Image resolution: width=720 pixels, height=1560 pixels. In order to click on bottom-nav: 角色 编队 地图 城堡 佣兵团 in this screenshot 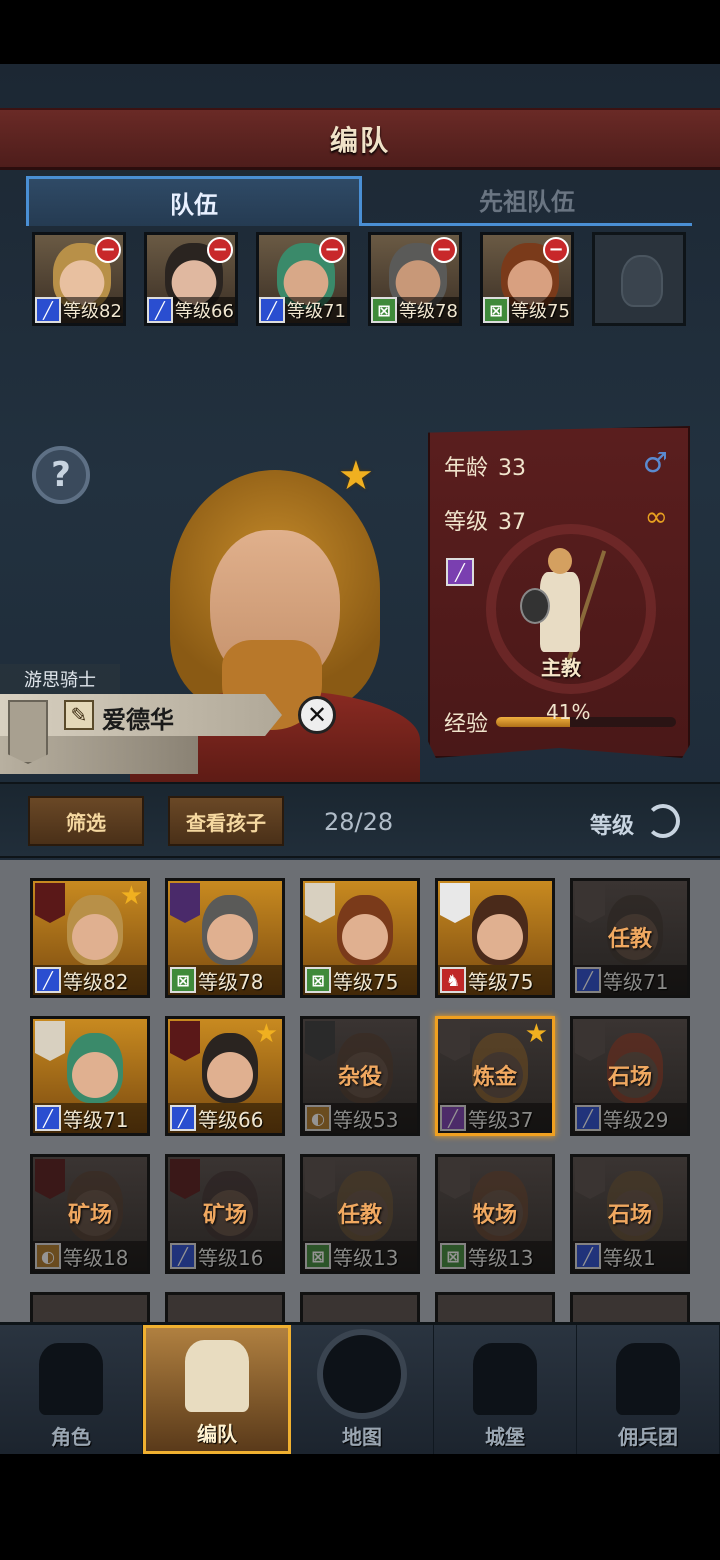, I will do `click(360, 1388)`.